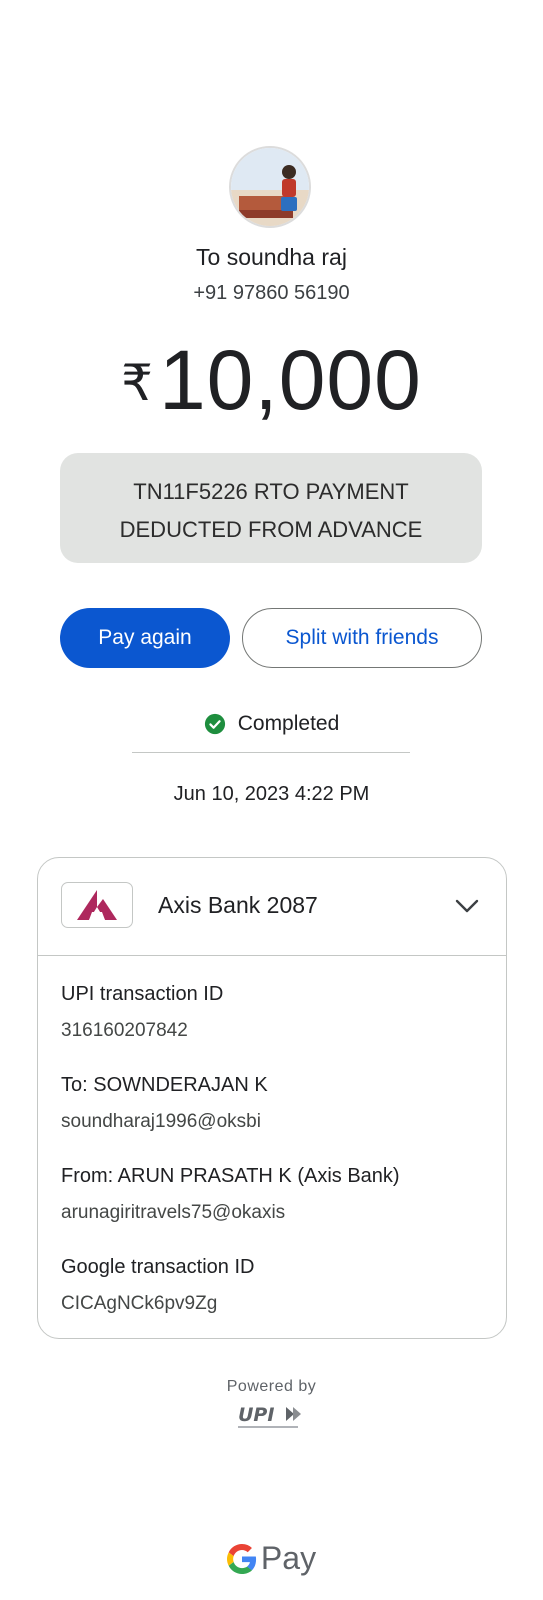  Describe the element at coordinates (288, 723) in the screenshot. I see `status-label: Completed` at that location.